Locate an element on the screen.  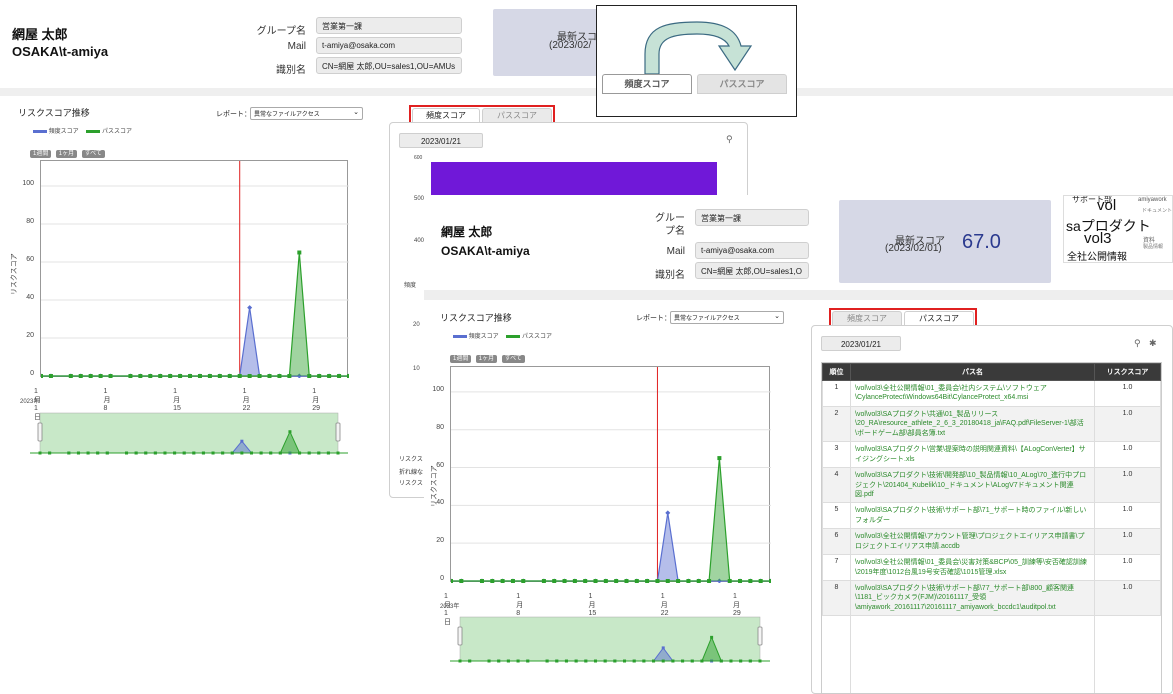
dn-field: CN=網屋 太郎,OU=sales1,OU=AMUs is located at coordinates (389, 65).